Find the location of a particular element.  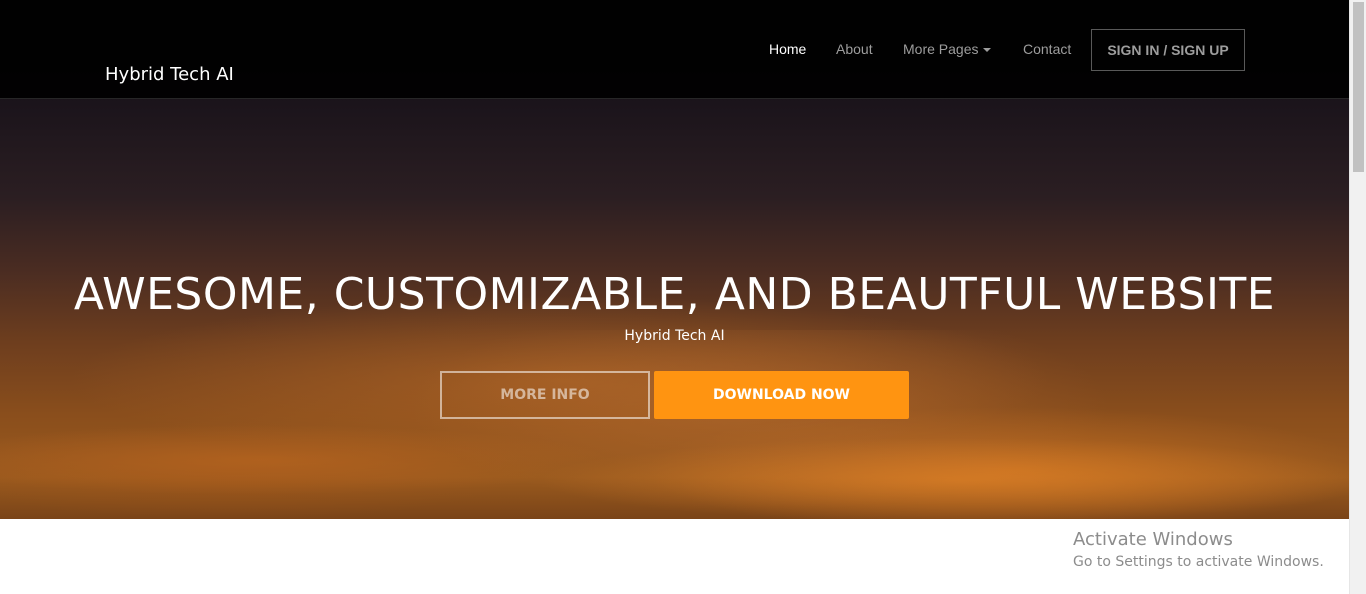

nav-item-more-pages-label: More Pages is located at coordinates (941, 49).